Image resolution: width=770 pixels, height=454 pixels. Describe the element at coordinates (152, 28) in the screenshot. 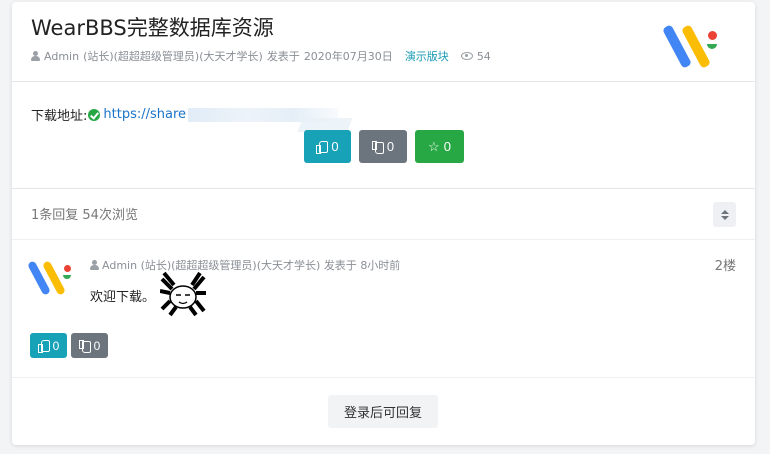

I see `page-title: WearBBS完整数据库资源` at that location.